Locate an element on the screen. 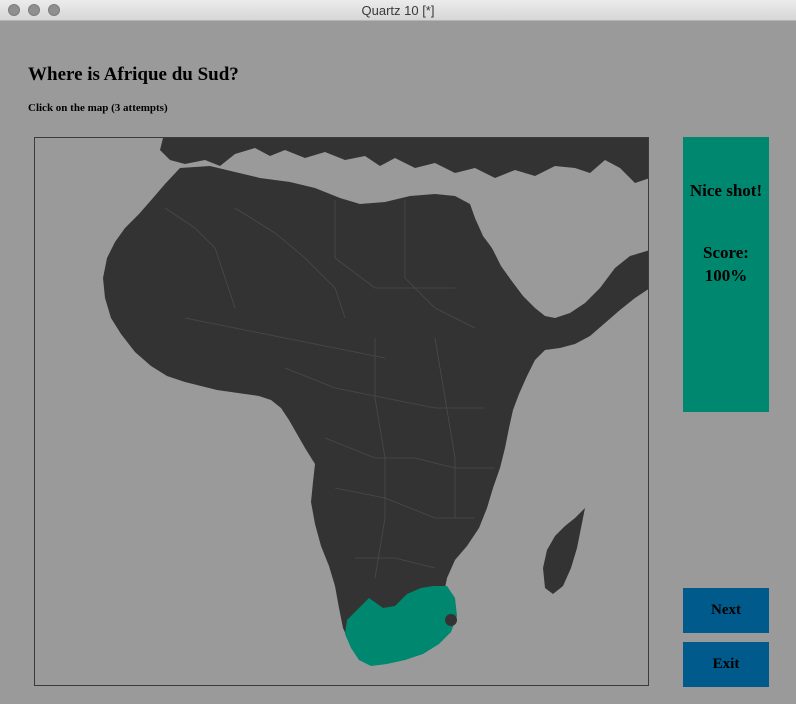  persian-gulf is located at coordinates (599, 214).